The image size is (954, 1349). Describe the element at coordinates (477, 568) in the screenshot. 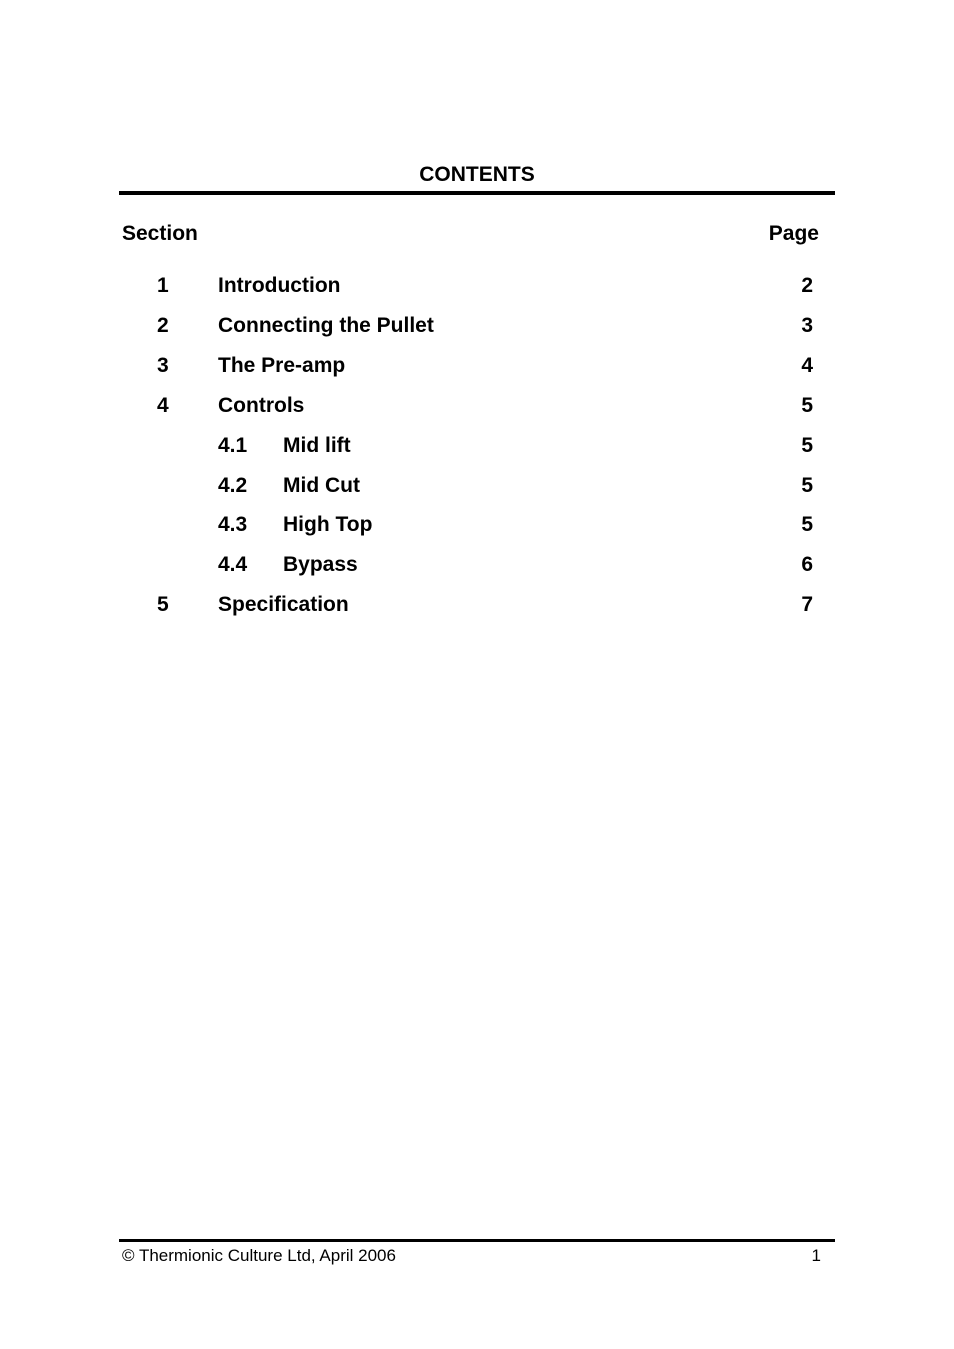

I see `toc-entry: 4.4 Bypass 6` at that location.